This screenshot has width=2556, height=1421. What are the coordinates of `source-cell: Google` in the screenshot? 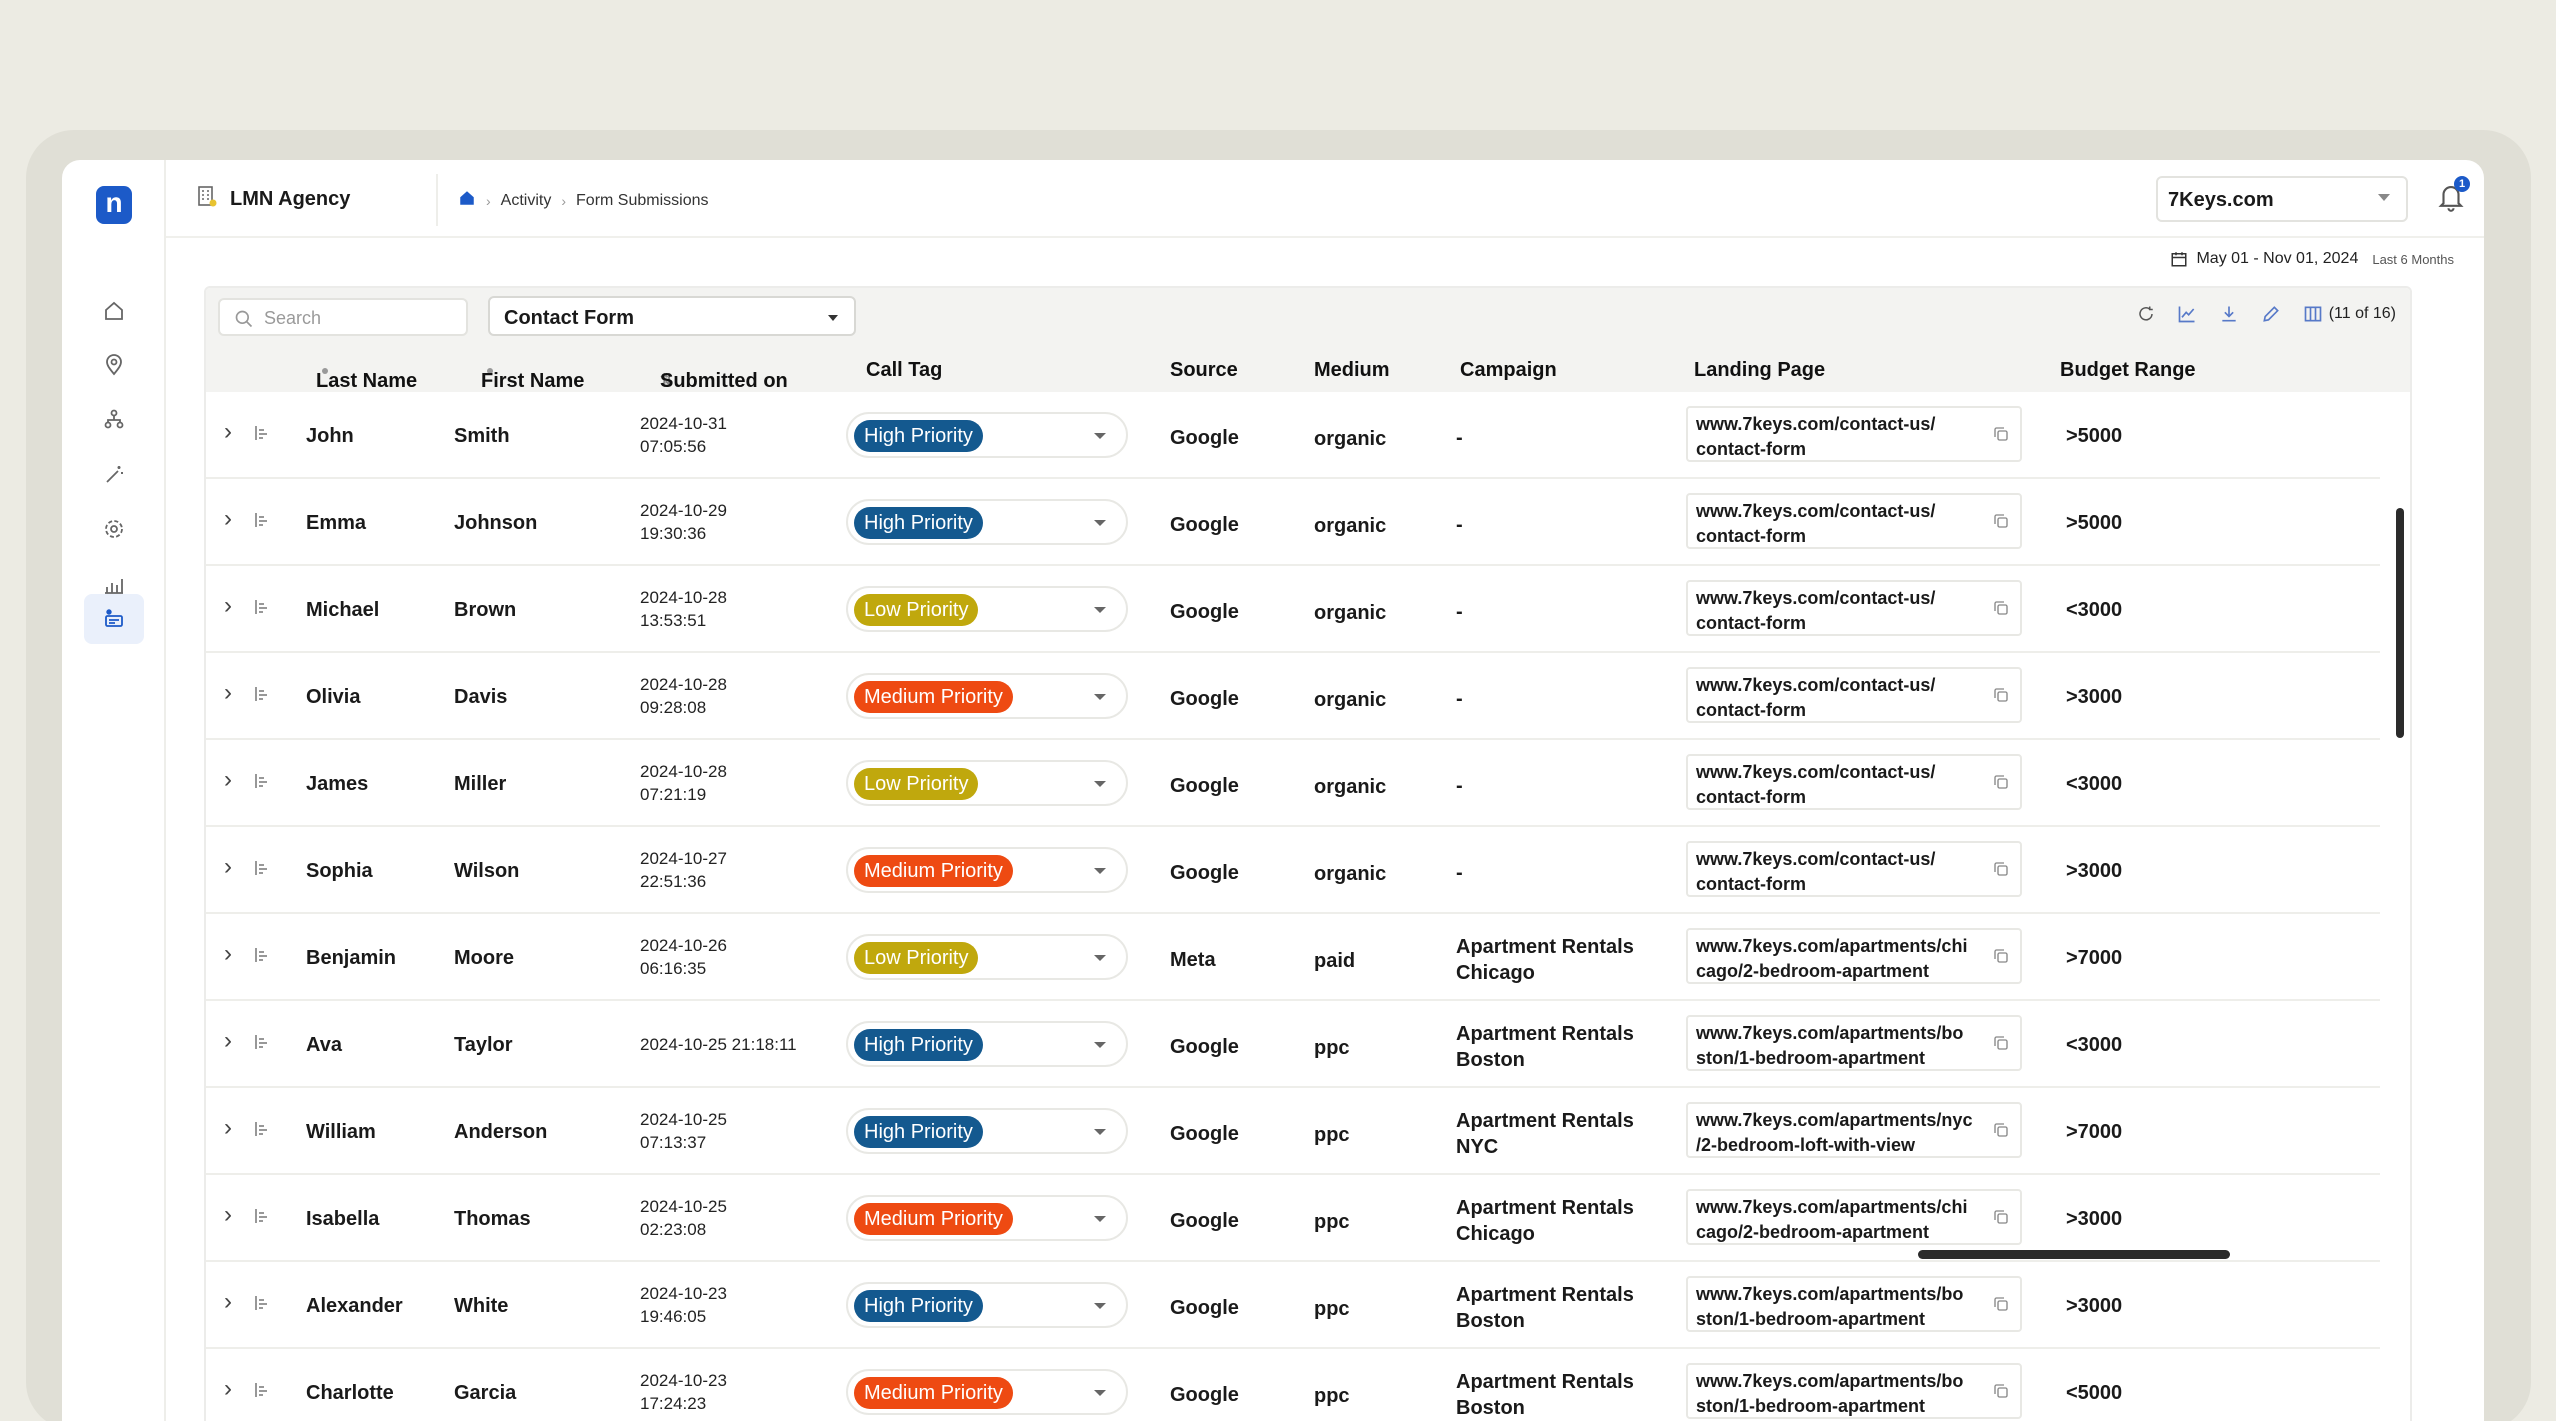 It's located at (1204, 1221).